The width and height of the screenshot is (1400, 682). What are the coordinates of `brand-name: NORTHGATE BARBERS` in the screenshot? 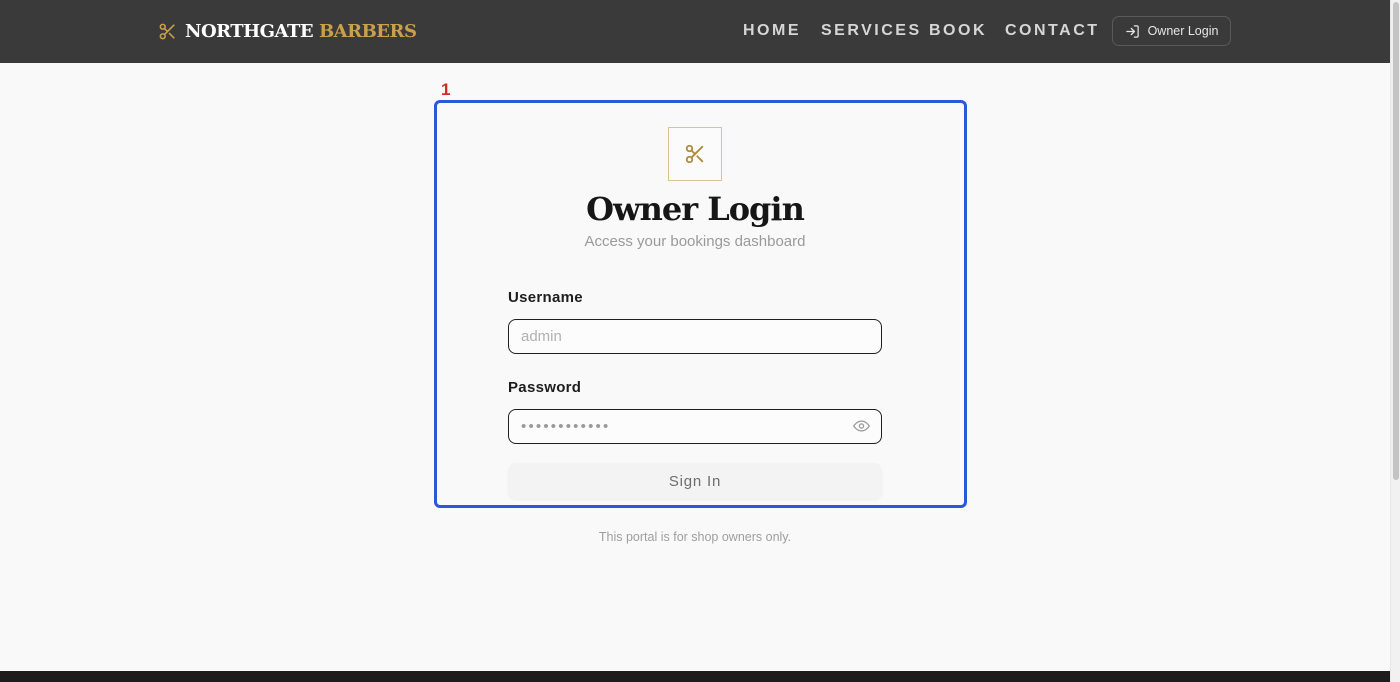 It's located at (301, 31).